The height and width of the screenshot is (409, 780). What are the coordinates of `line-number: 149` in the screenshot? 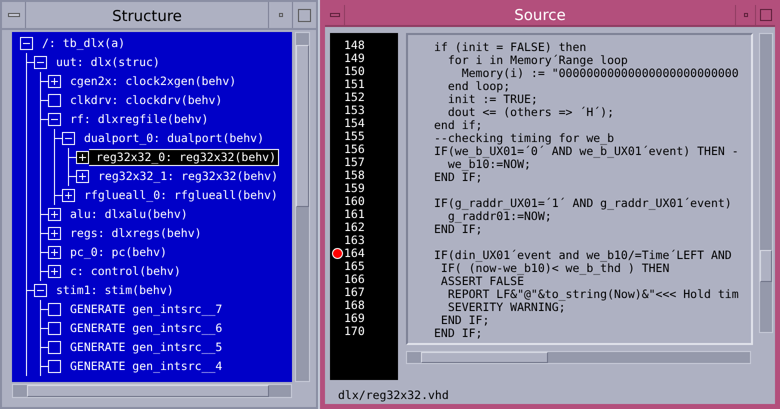 It's located at (354, 58).